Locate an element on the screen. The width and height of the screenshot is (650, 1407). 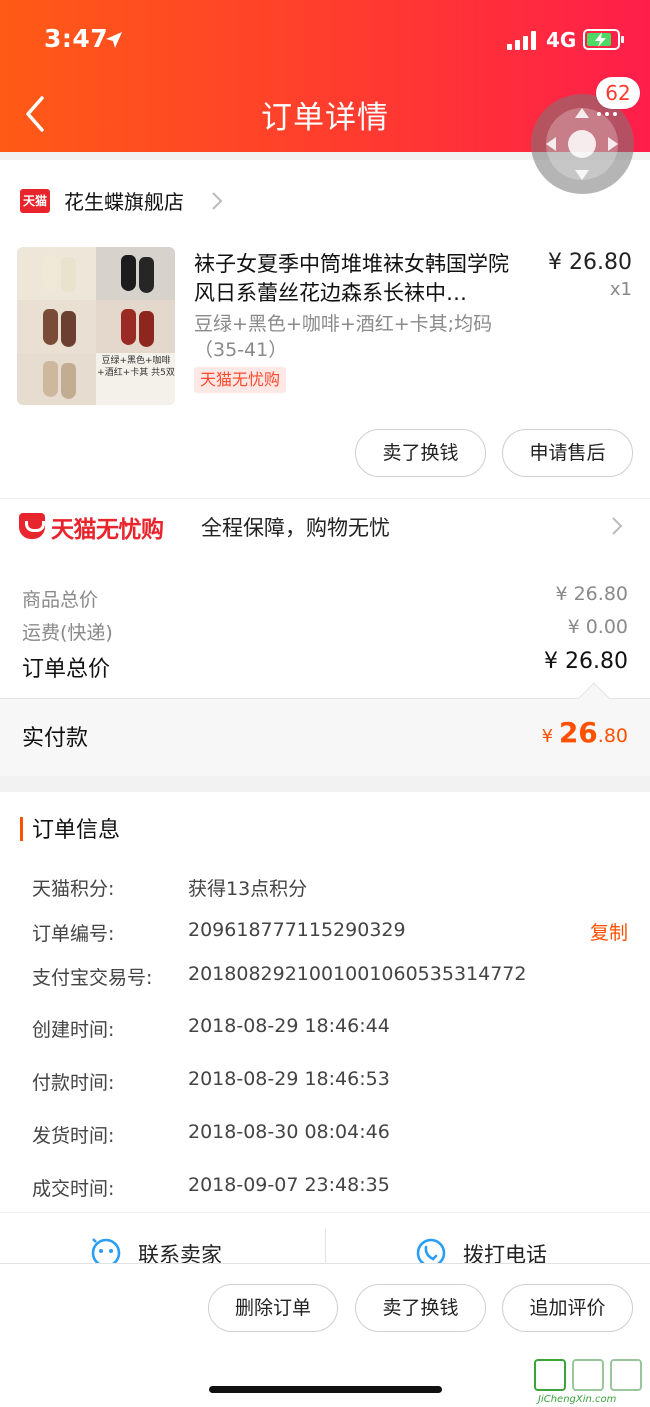
info-label-points: 天猫积分: is located at coordinates (73, 889).